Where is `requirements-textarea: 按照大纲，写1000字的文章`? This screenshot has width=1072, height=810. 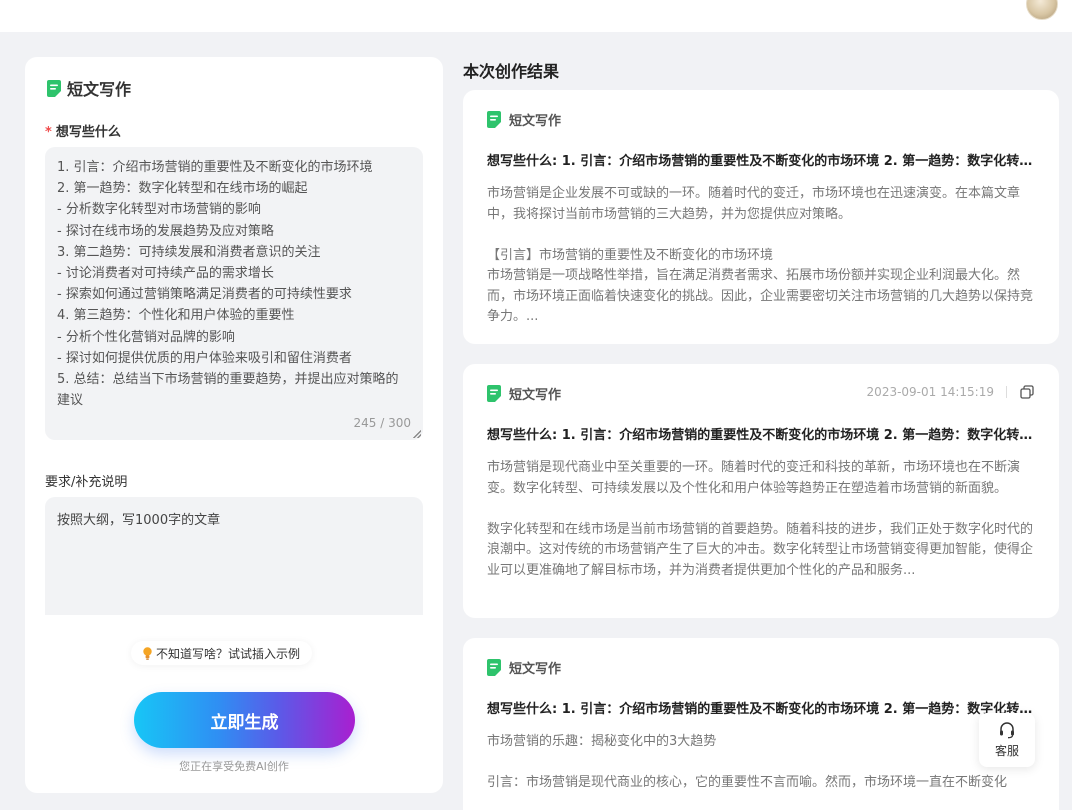
requirements-textarea: 按照大纲，写1000字的文章 is located at coordinates (234, 556).